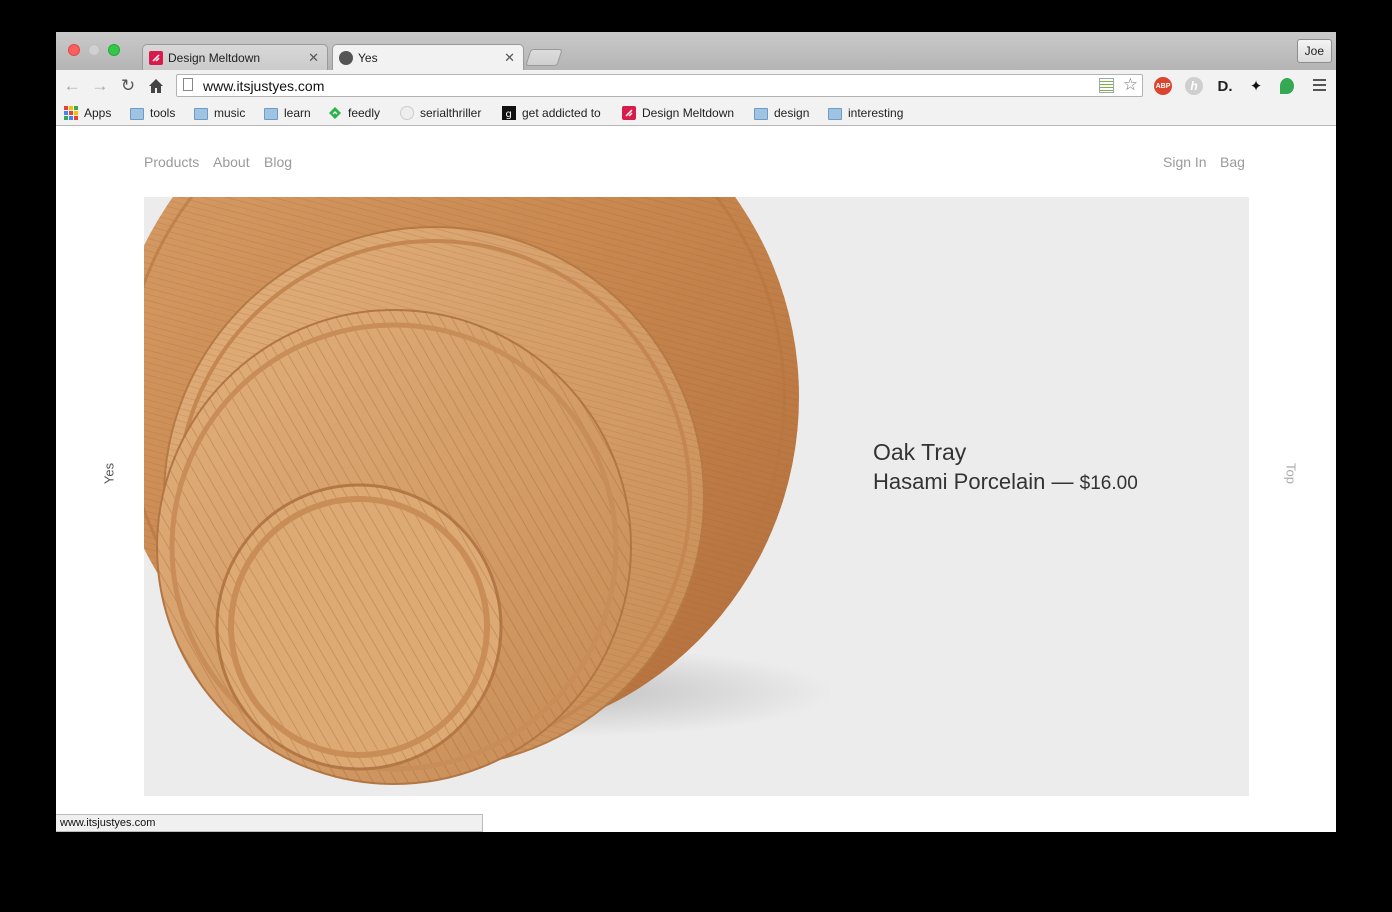  Describe the element at coordinates (920, 452) in the screenshot. I see `product-name: Oak Tray` at that location.